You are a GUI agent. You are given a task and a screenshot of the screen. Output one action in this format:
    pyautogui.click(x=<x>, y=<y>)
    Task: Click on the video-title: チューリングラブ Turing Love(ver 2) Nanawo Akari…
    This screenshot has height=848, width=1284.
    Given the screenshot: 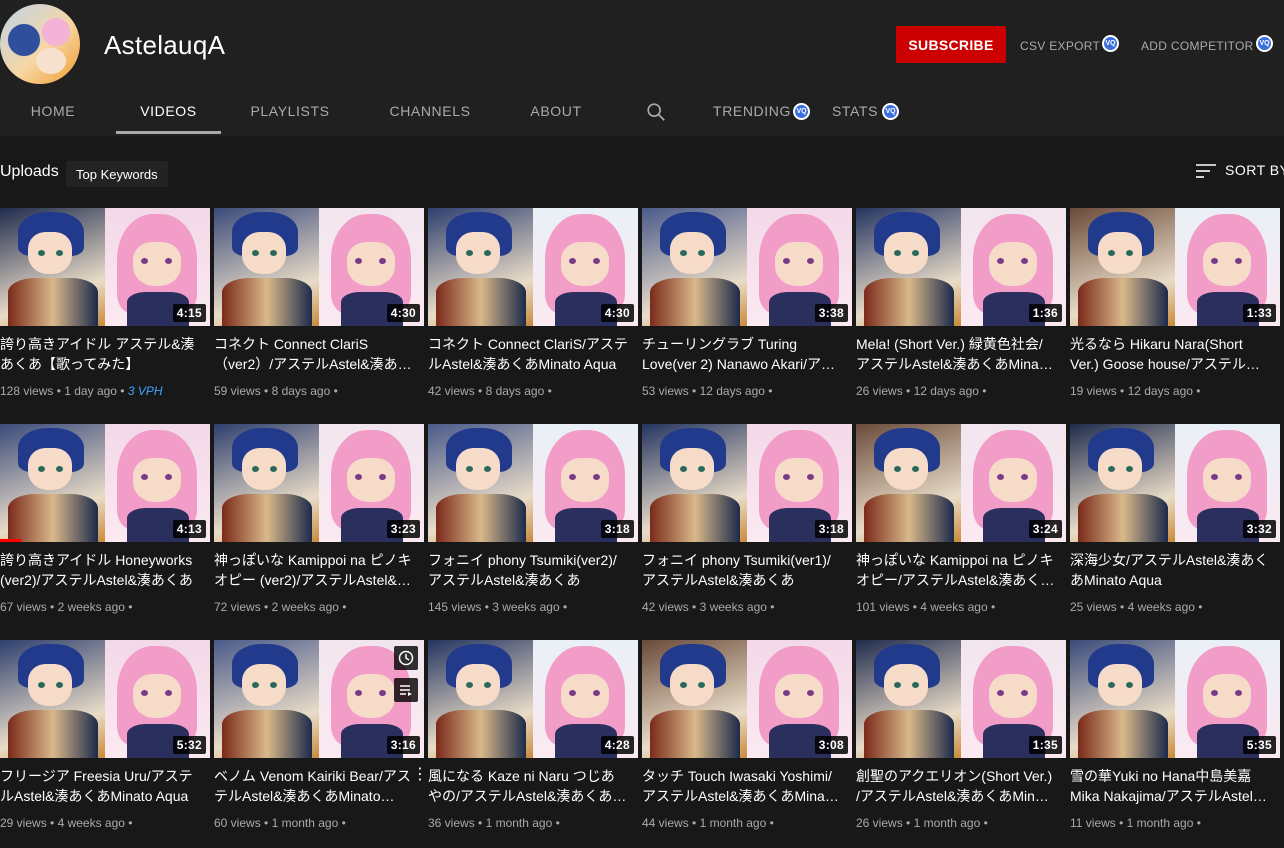 What is the action you would take?
    pyautogui.click(x=742, y=354)
    